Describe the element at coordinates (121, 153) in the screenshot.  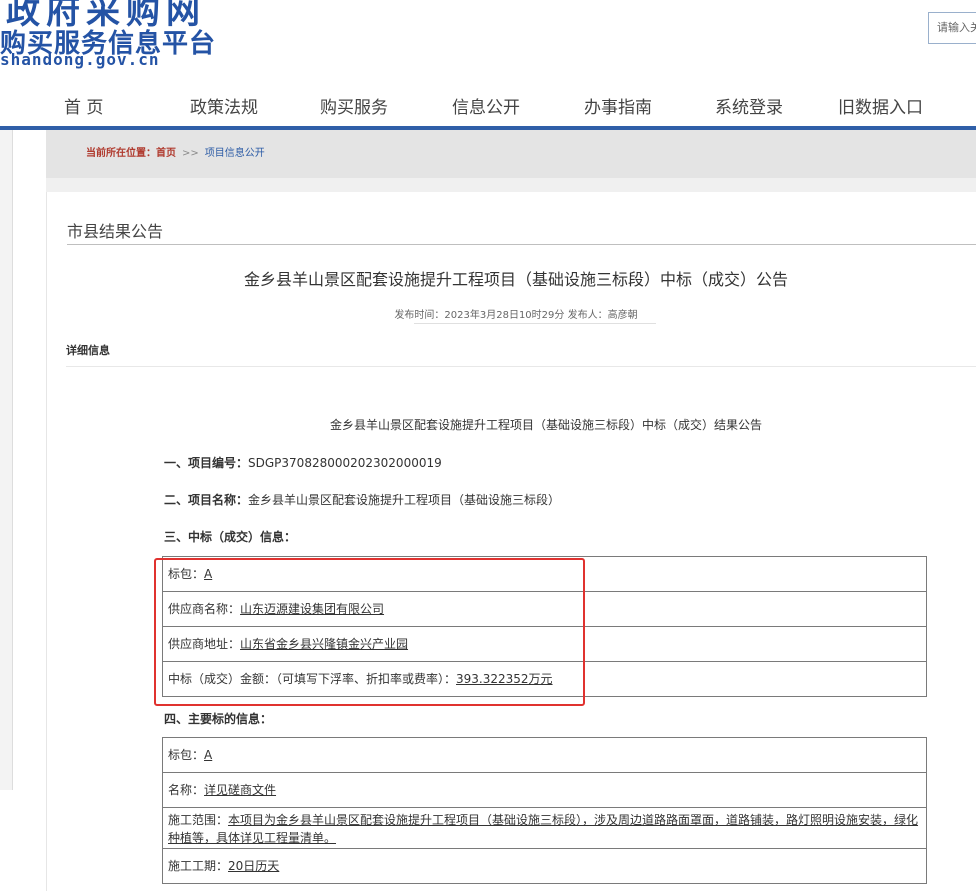
I see `breadcrumb-label: 当前所在位置：` at that location.